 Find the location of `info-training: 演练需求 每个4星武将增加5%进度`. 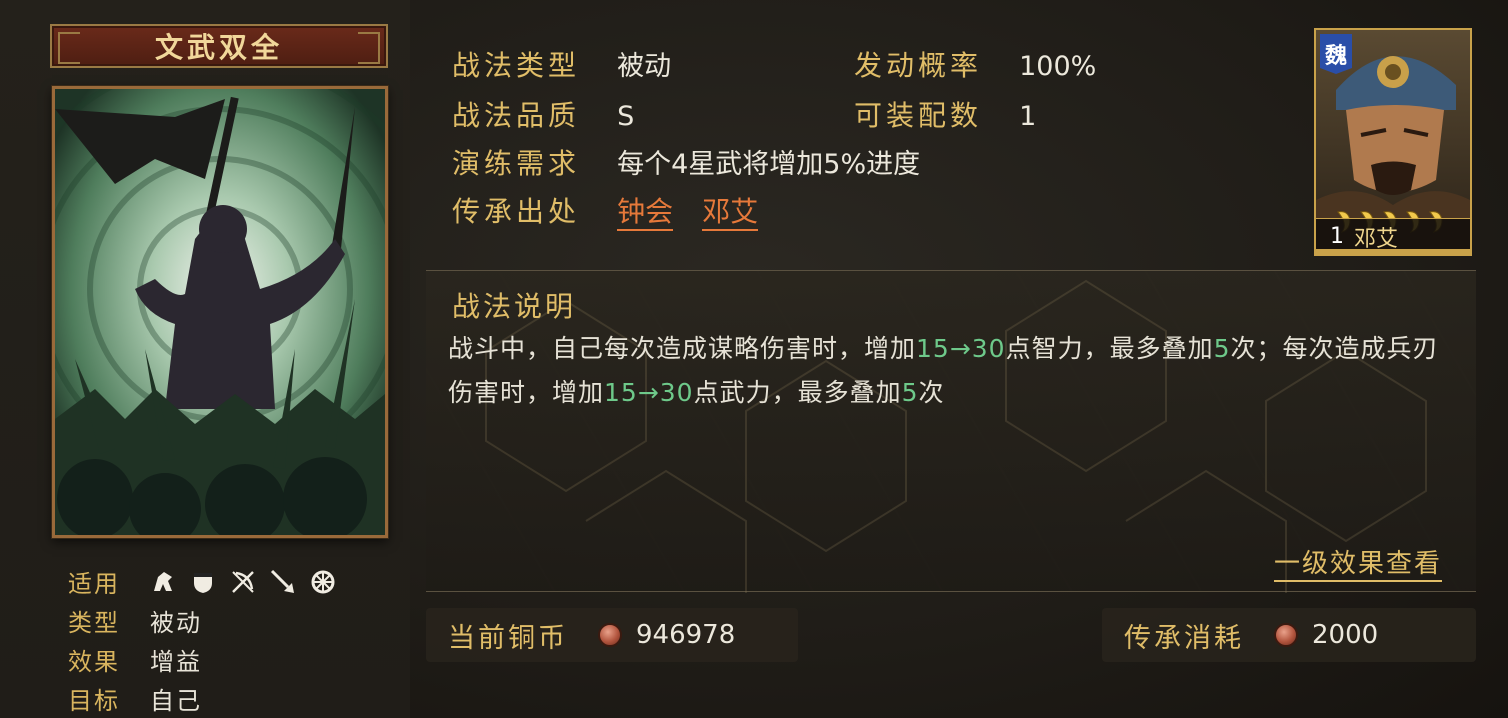

info-training: 演练需求 每个4星武将增加5%进度 is located at coordinates (686, 162).